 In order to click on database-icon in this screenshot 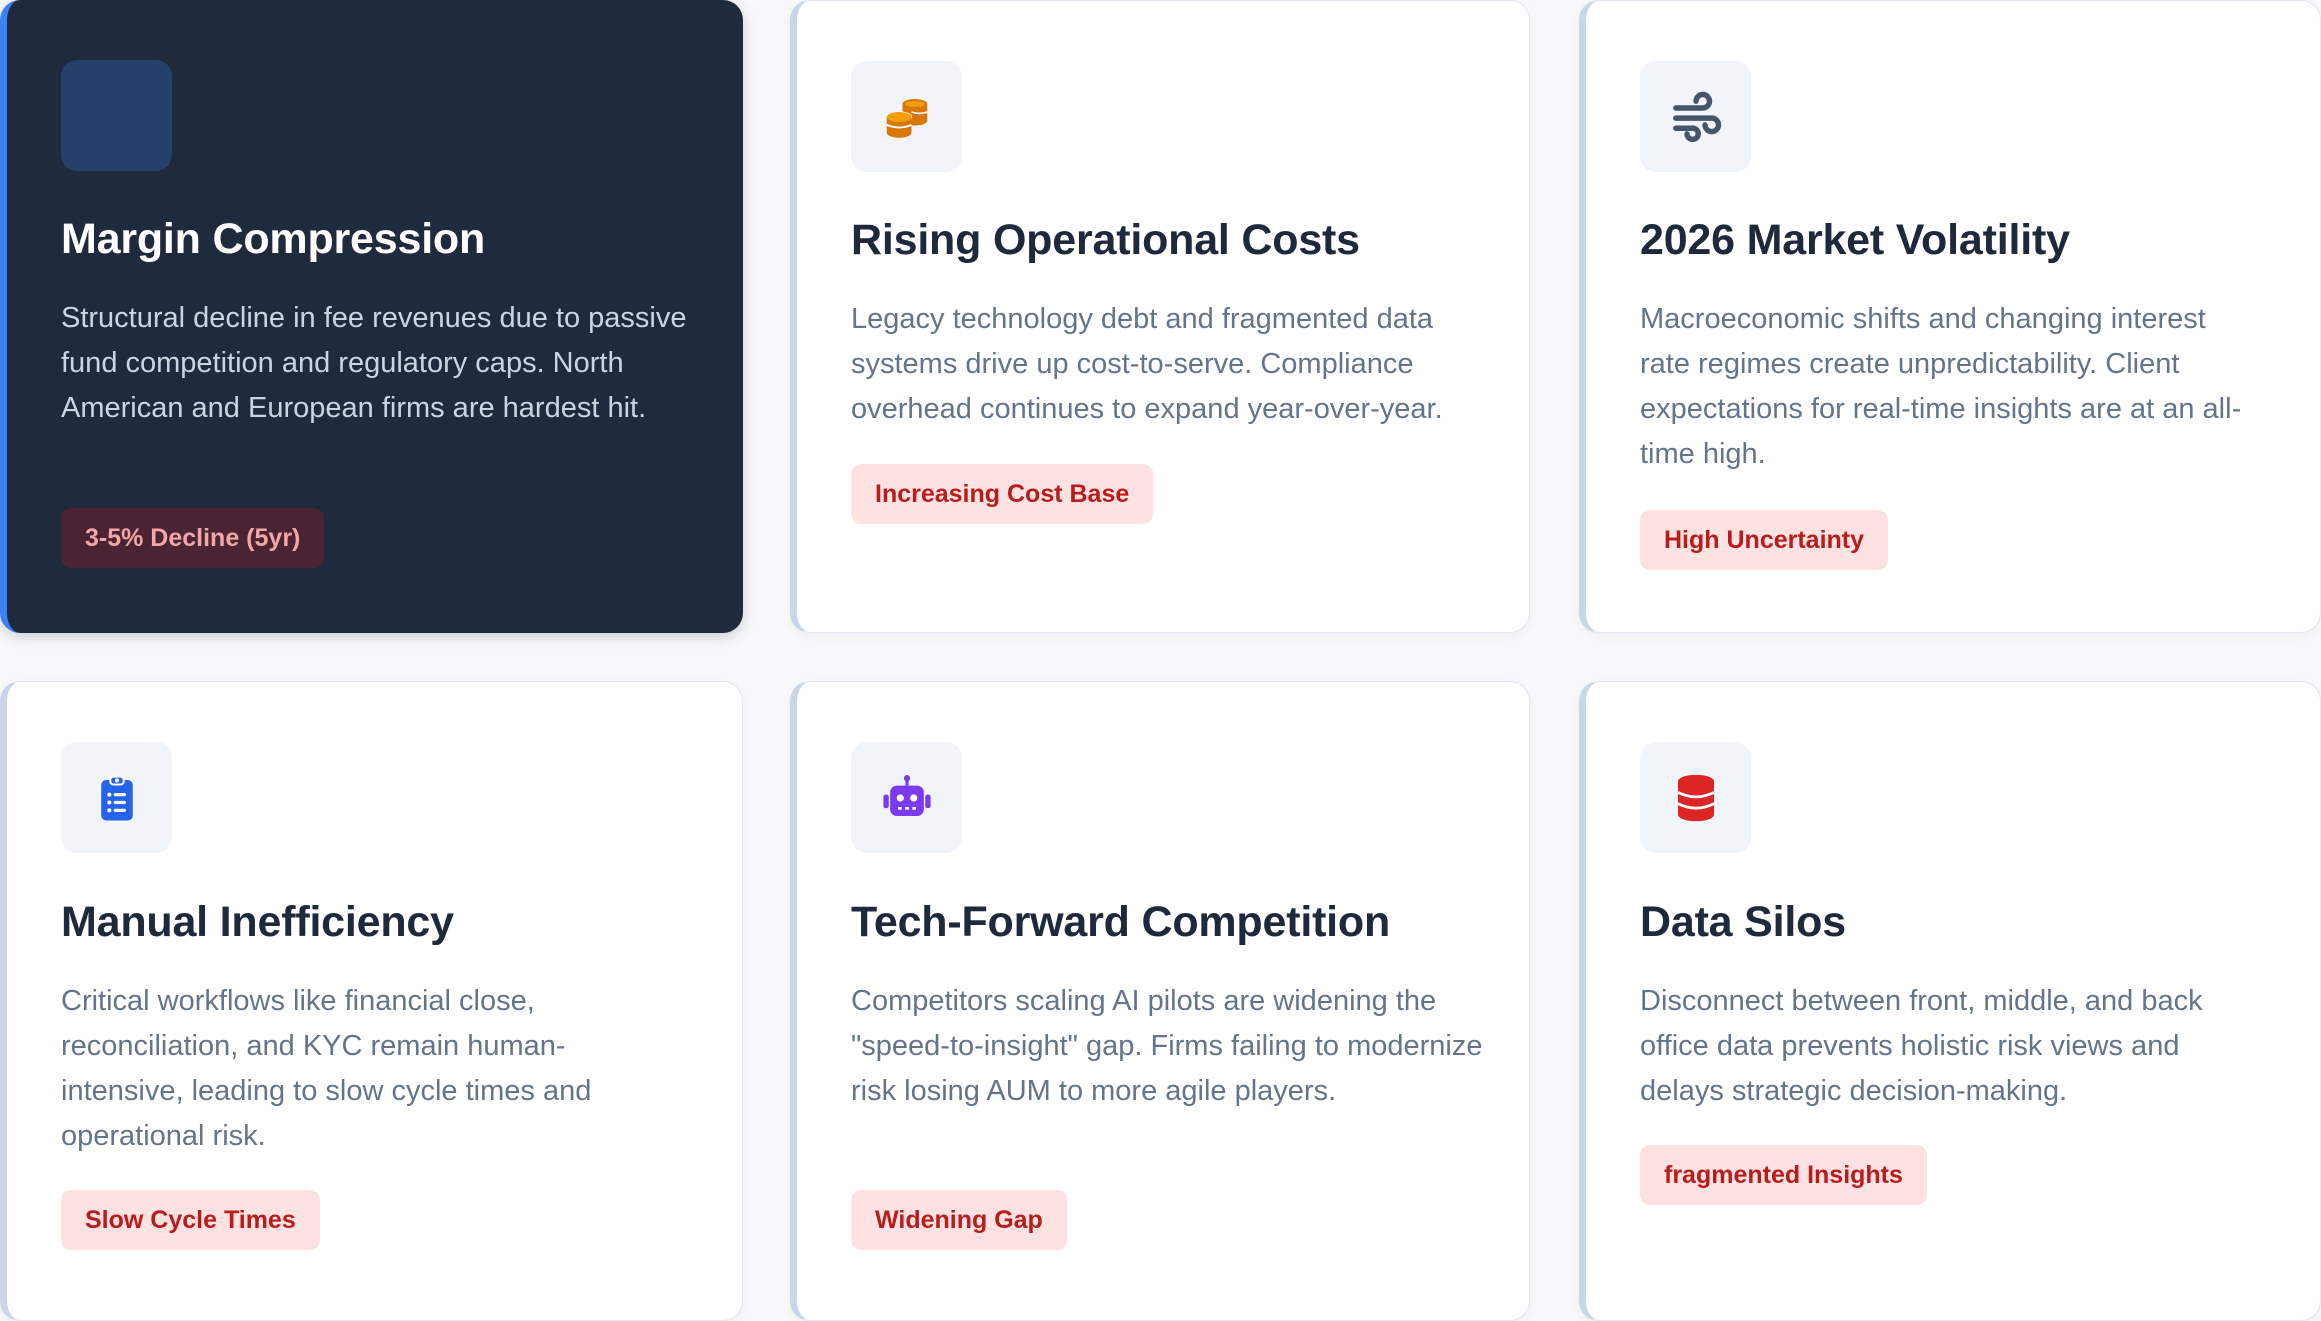, I will do `click(1695, 797)`.